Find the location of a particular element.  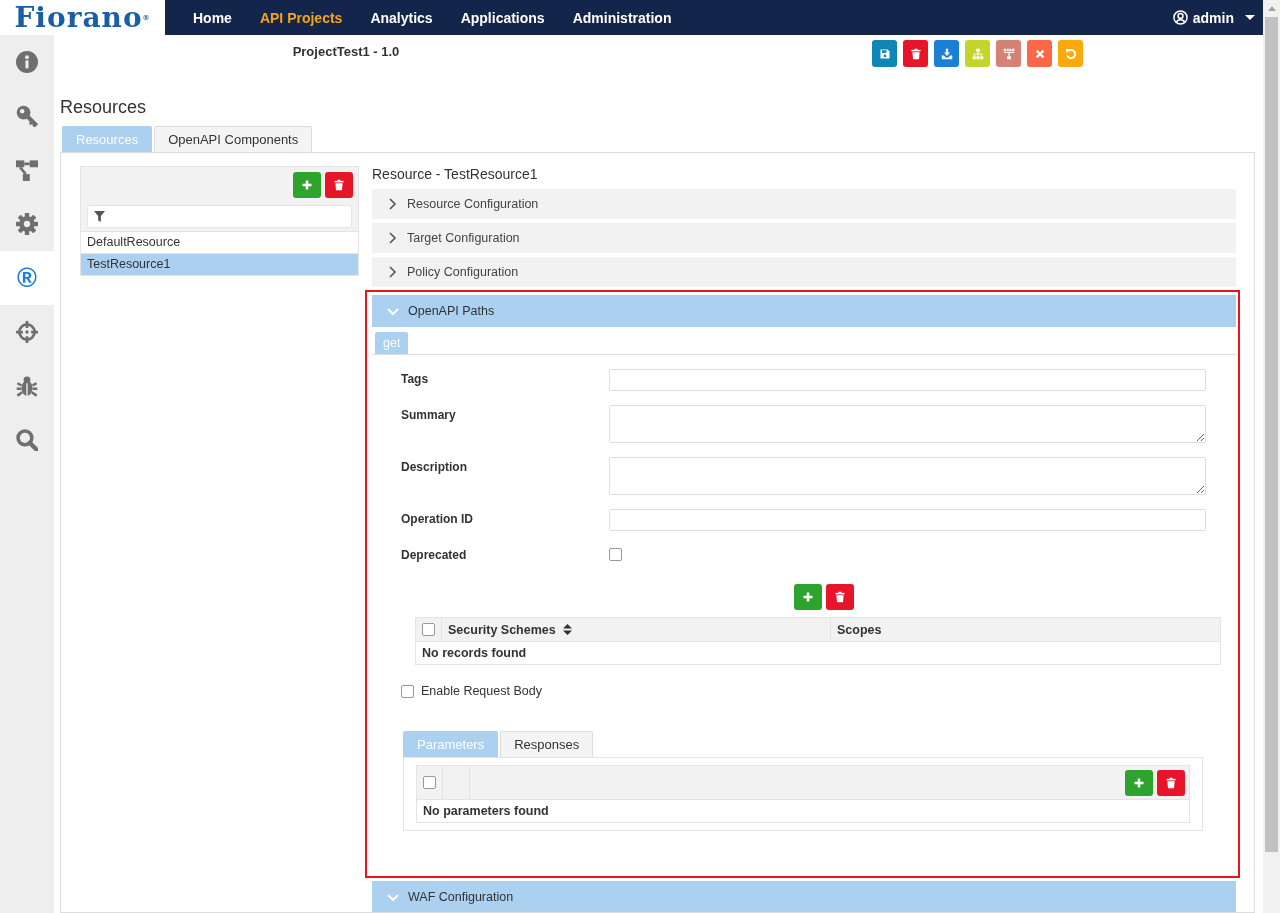

scrollbar is located at coordinates (1271, 456).